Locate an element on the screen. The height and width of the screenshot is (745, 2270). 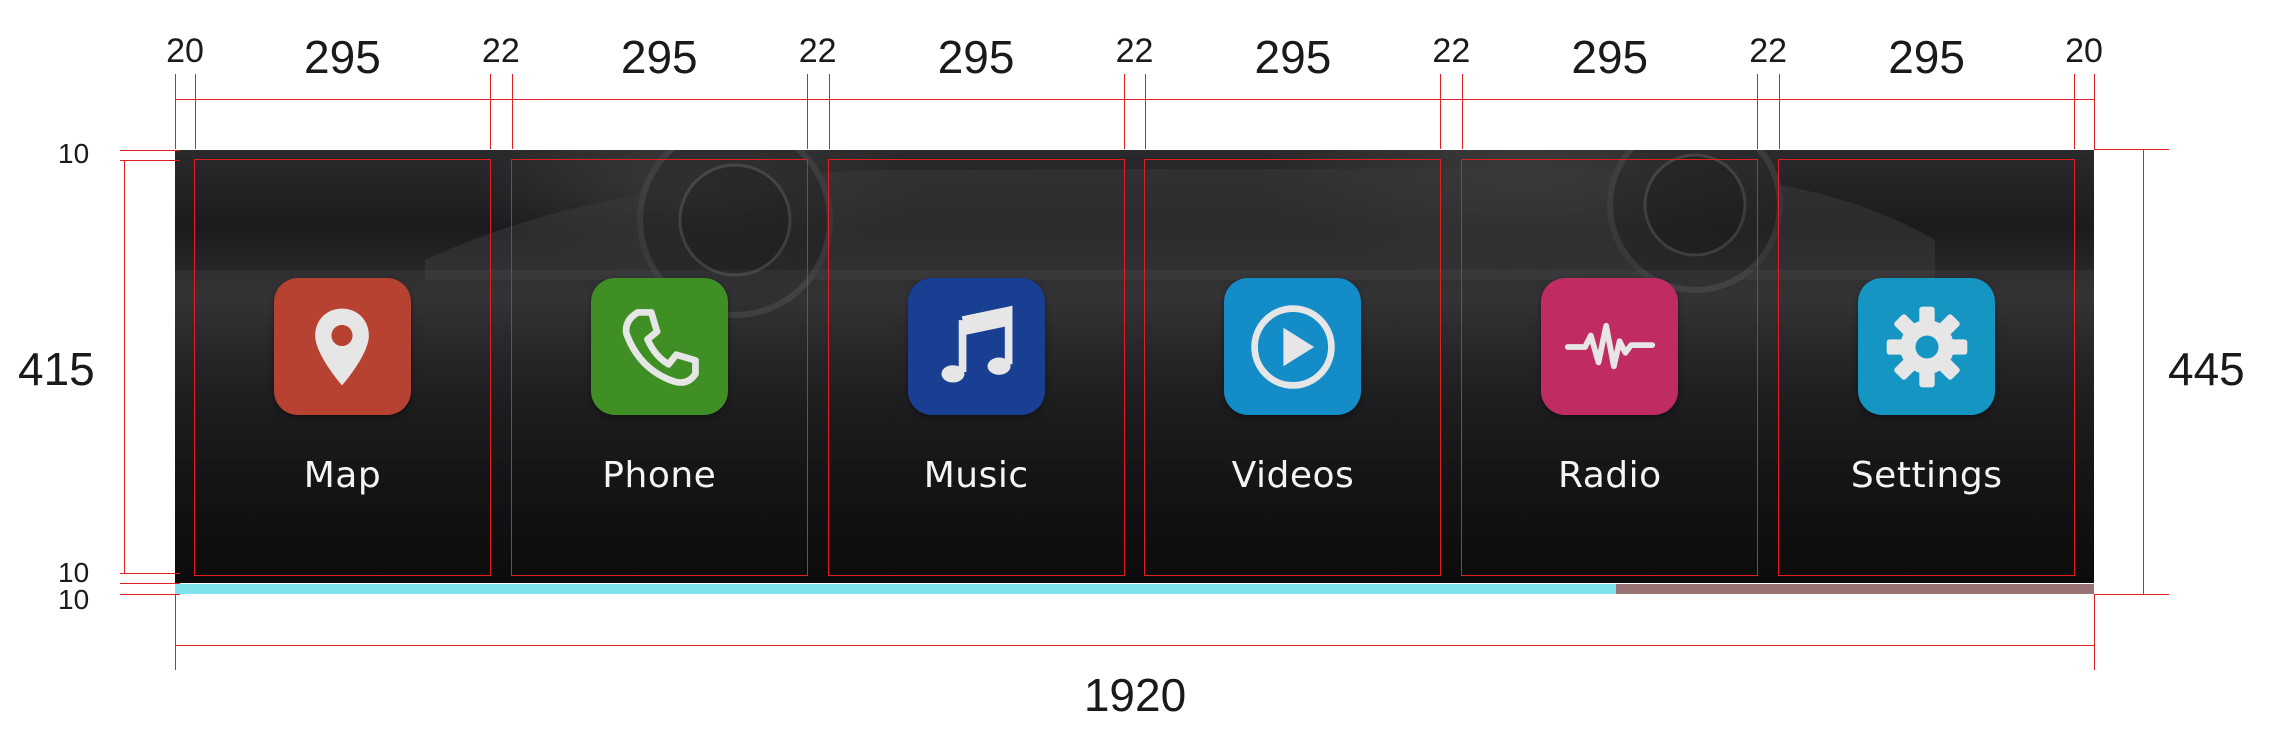
dimension-outer-height: 445 is located at coordinates (2206, 369).